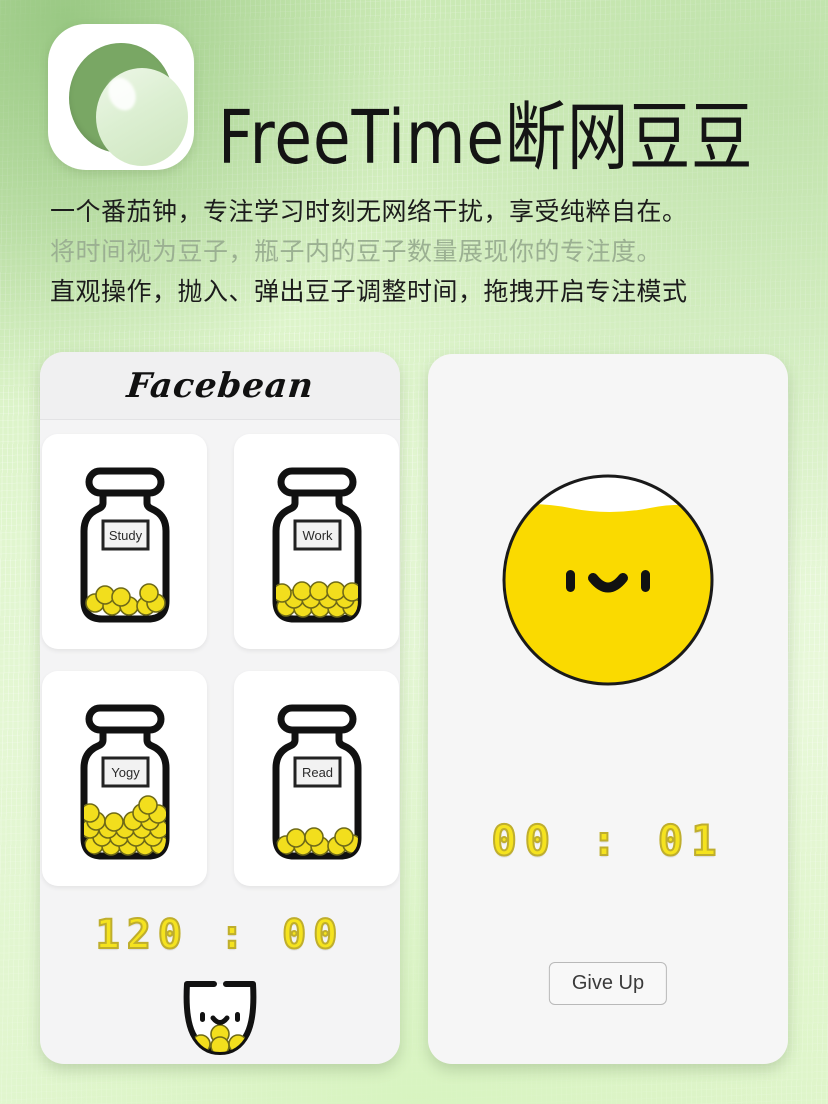 The width and height of the screenshot is (828, 1104). I want to click on app-icon, so click(121, 97).